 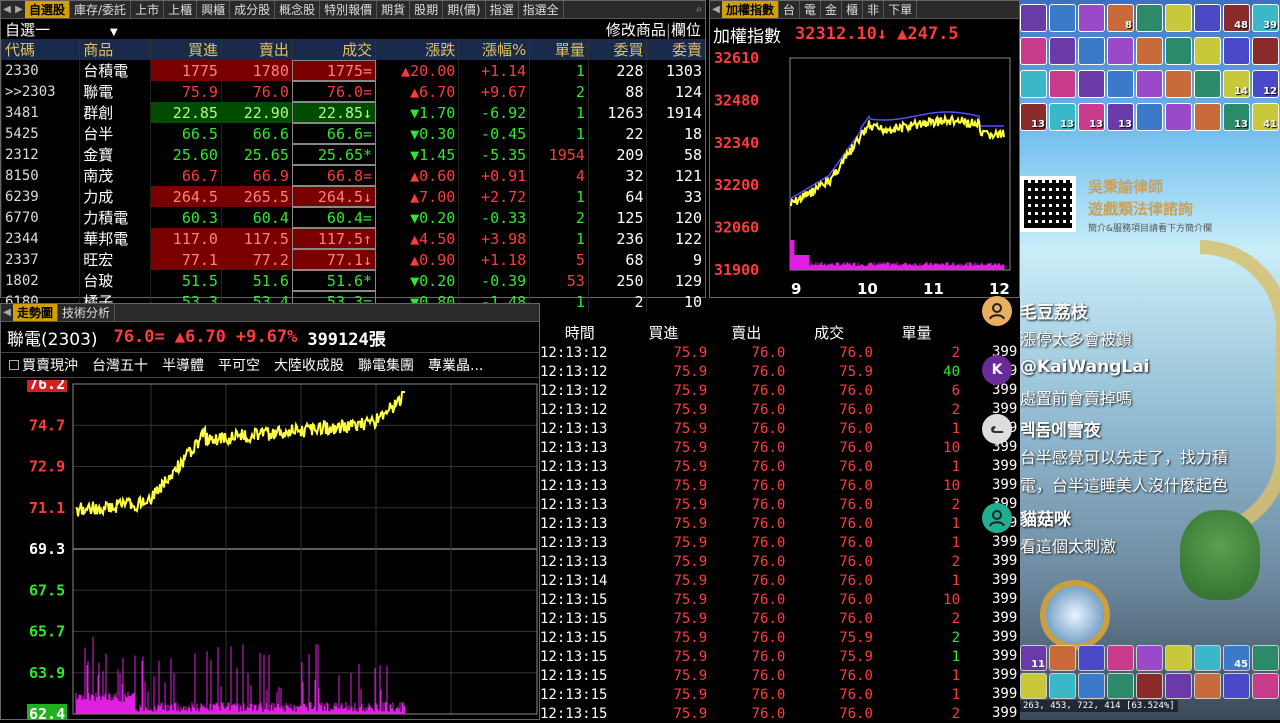 I want to click on tab-quote-10: 期(價), so click(x=464, y=9).